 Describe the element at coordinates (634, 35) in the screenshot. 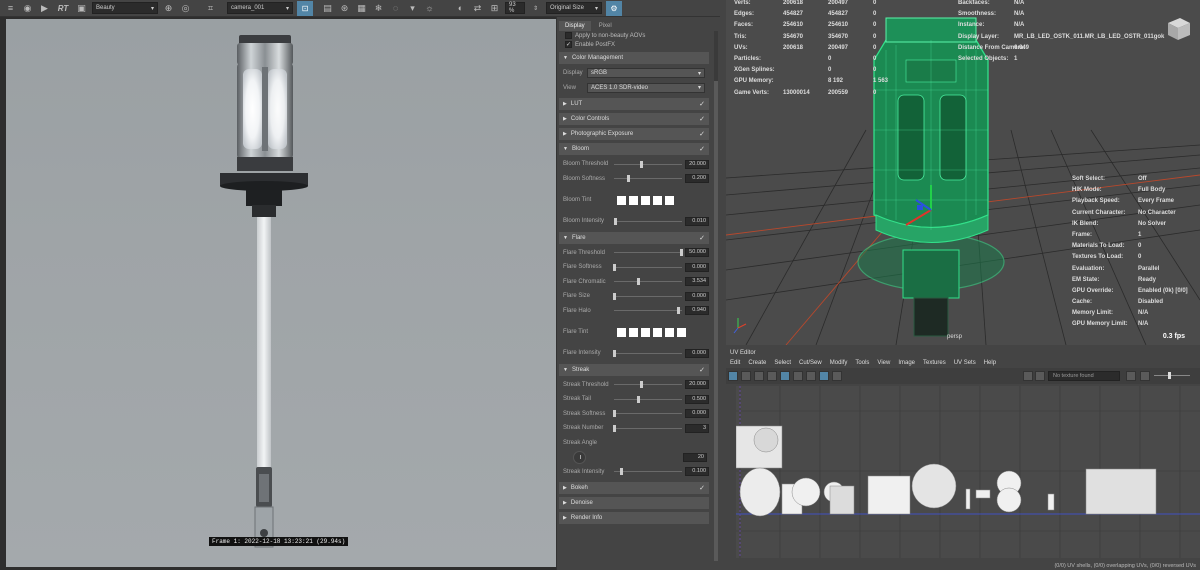

I see `option-apply-non-beauty: Apply to non-beauty AOVs` at that location.